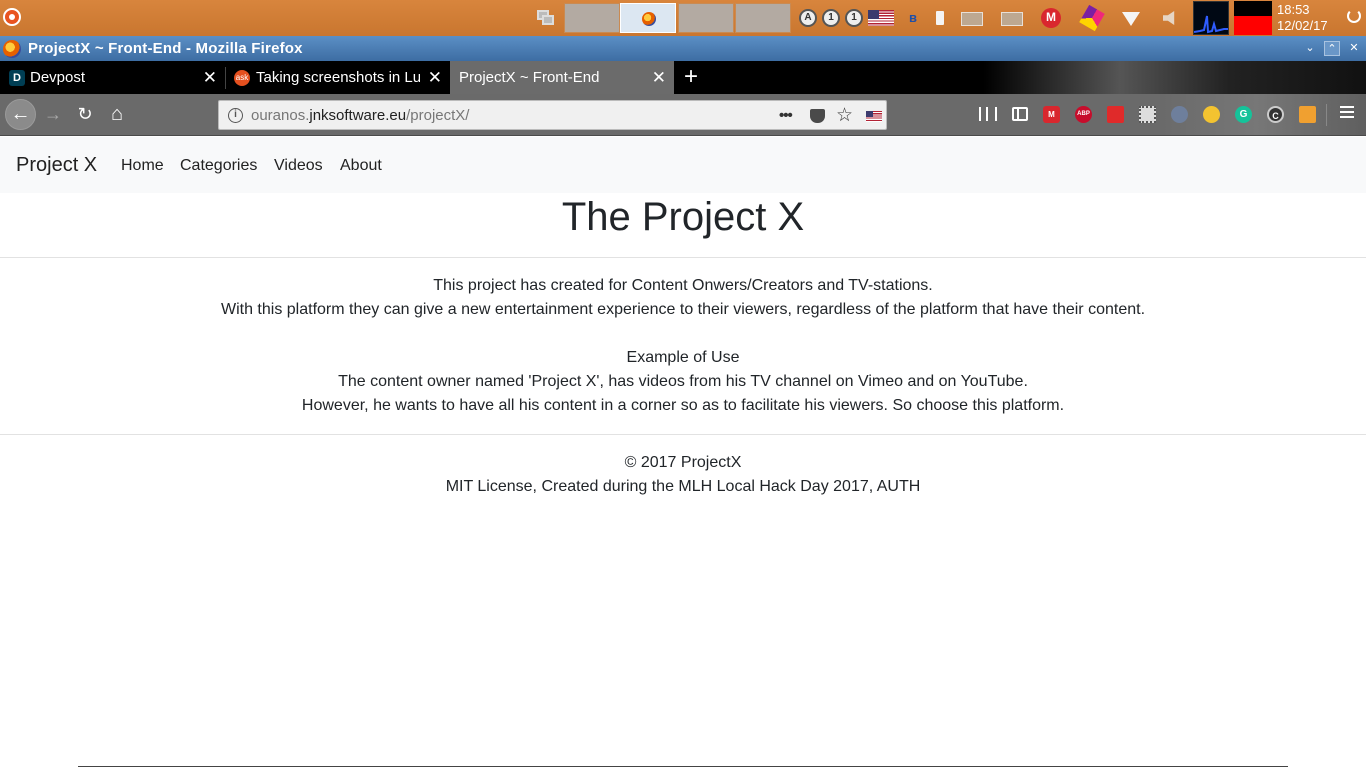 This screenshot has width=1366, height=768. What do you see at coordinates (546, 18) in the screenshot?
I see `workspace-switcher-icon` at bounding box center [546, 18].